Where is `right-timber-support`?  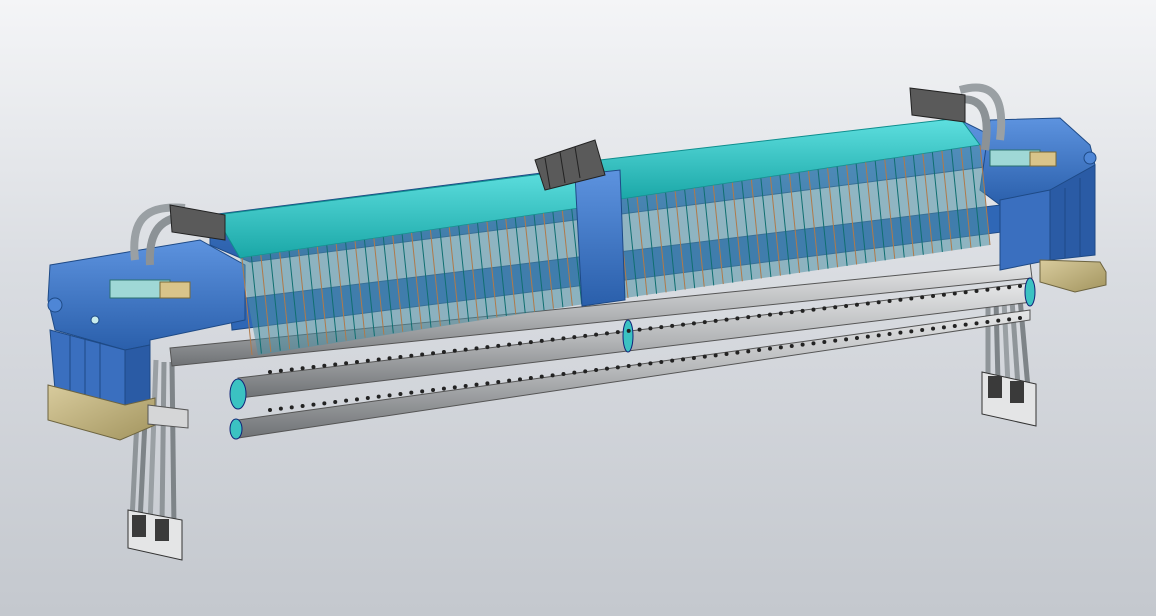 right-timber-support is located at coordinates (1073, 276).